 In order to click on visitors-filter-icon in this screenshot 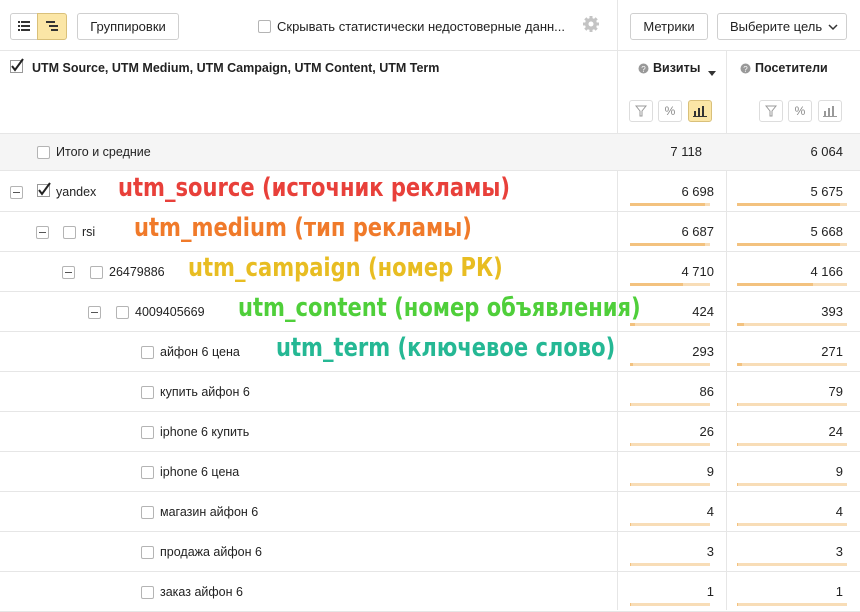, I will do `click(771, 111)`.